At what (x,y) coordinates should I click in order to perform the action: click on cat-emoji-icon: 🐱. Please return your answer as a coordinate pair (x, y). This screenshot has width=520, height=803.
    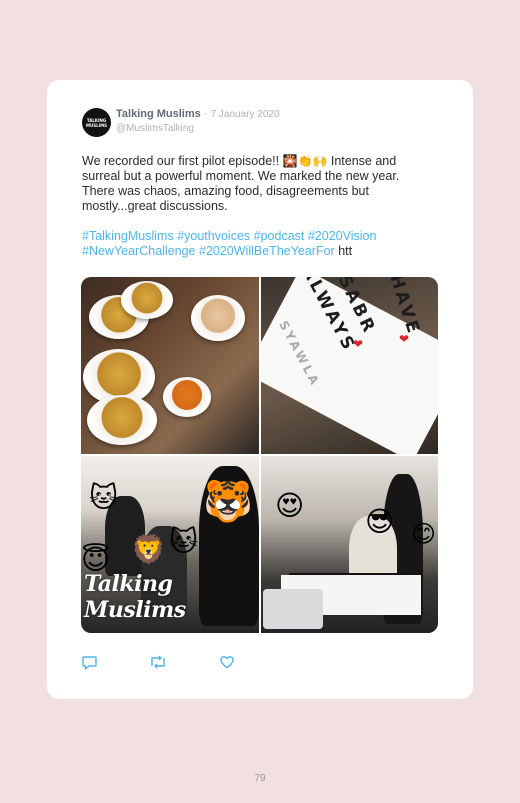
    Looking at the image, I should click on (104, 497).